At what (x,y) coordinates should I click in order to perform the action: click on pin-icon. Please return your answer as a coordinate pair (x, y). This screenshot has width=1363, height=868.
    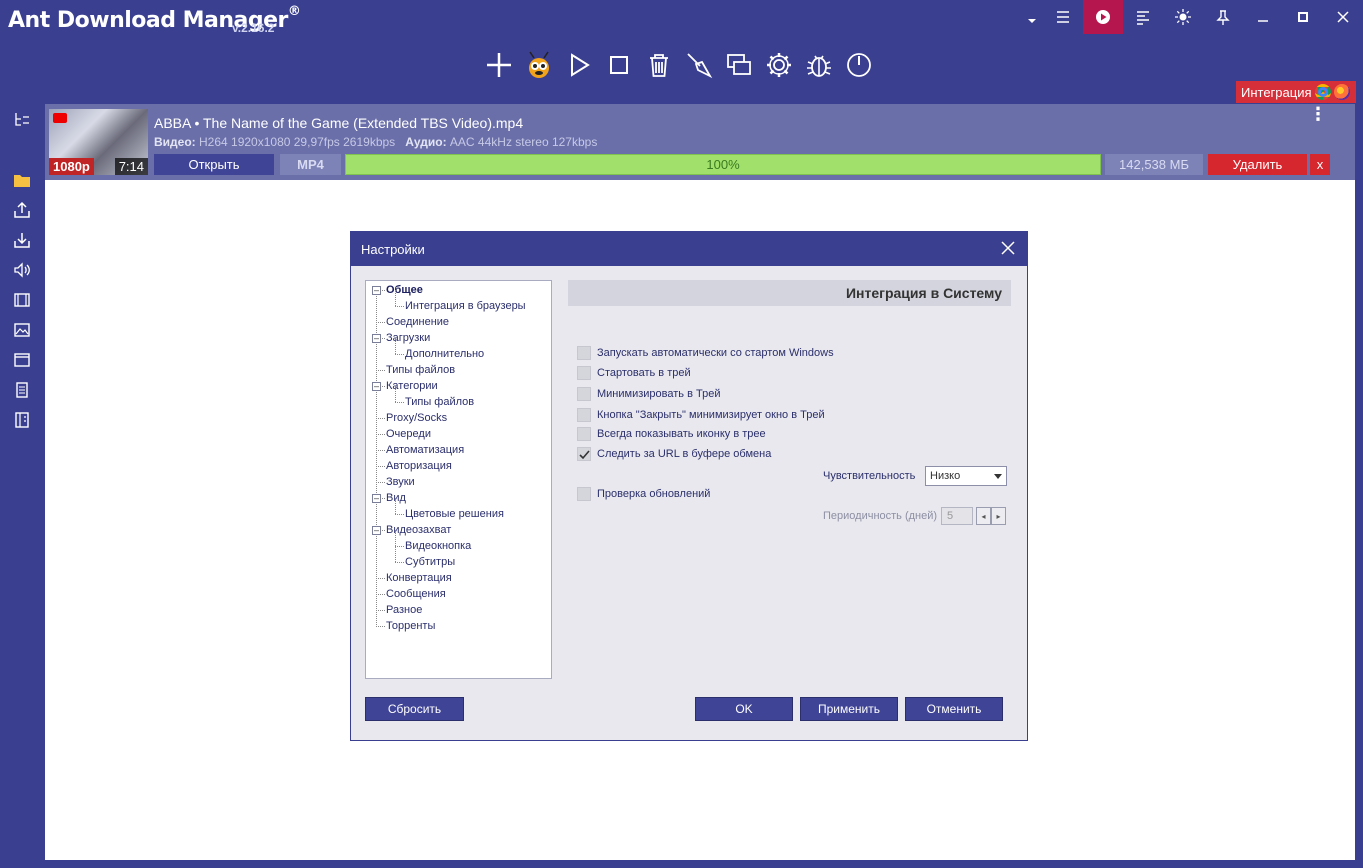
    Looking at the image, I should click on (1223, 17).